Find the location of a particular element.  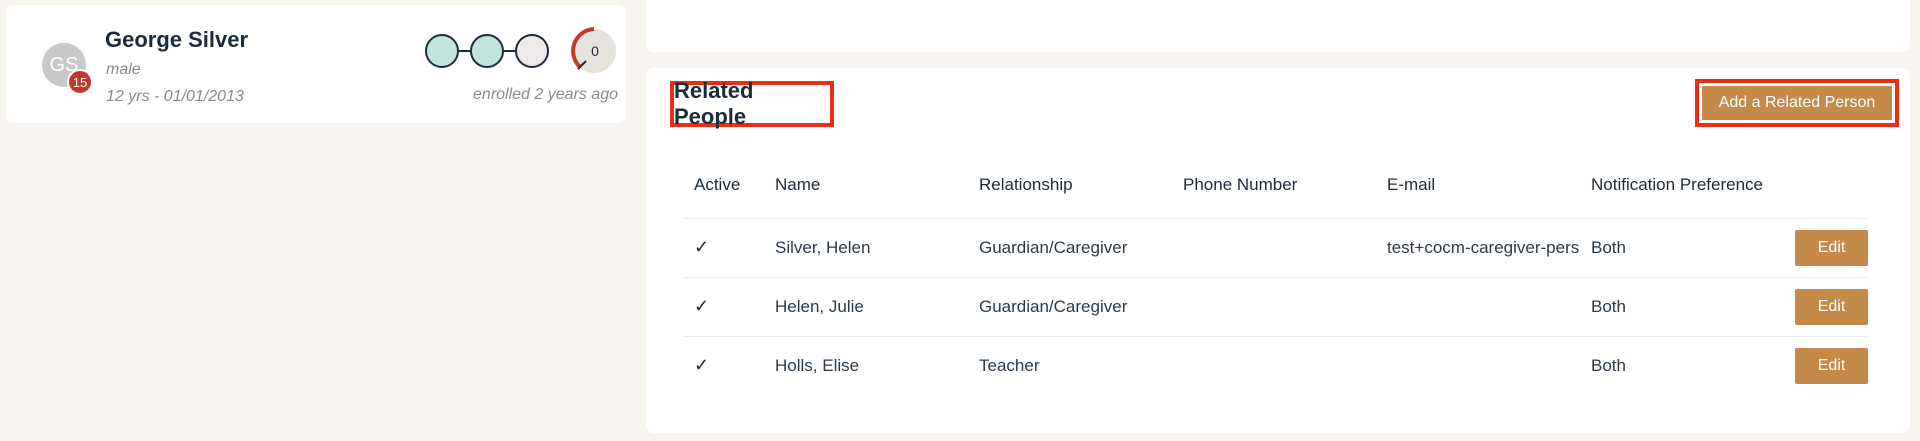

column-header-action is located at coordinates (1827, 185).